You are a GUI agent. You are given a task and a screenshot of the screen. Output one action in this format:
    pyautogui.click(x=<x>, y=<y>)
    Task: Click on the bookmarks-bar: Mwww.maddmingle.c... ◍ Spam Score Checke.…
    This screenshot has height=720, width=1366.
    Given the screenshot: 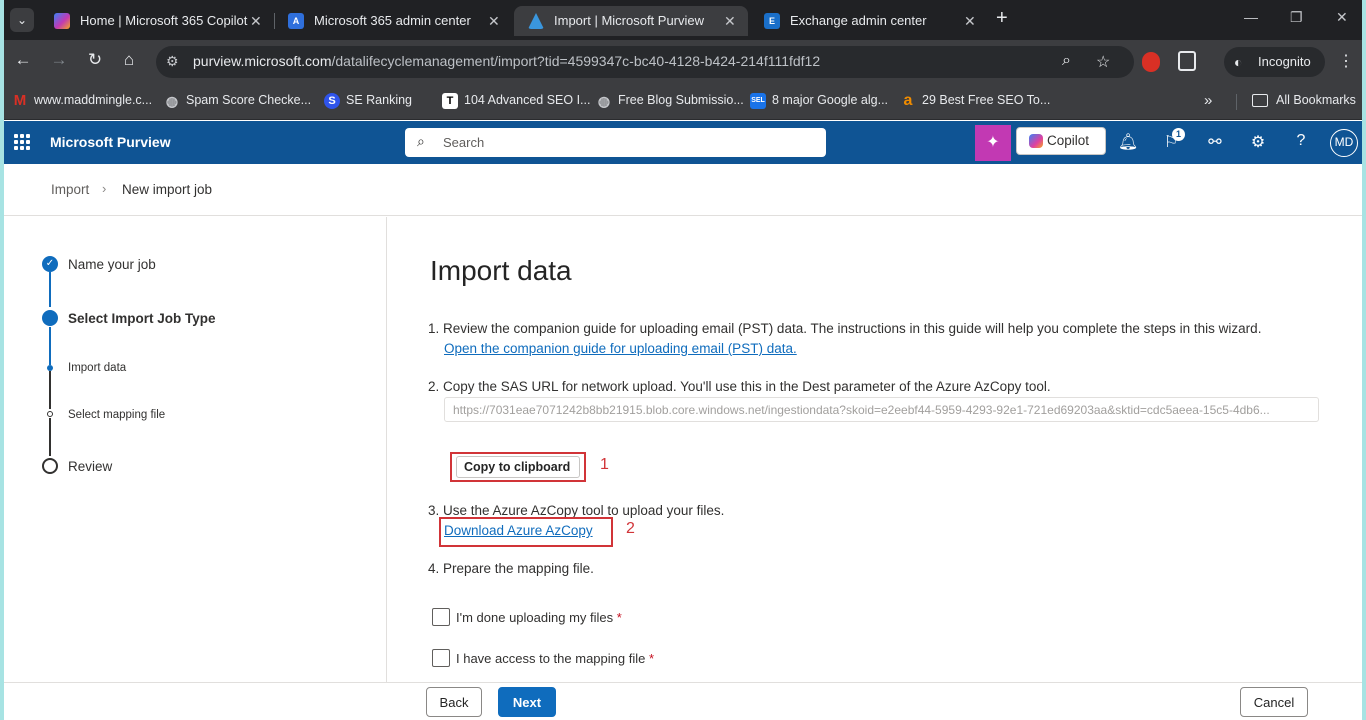 What is the action you would take?
    pyautogui.click(x=683, y=102)
    